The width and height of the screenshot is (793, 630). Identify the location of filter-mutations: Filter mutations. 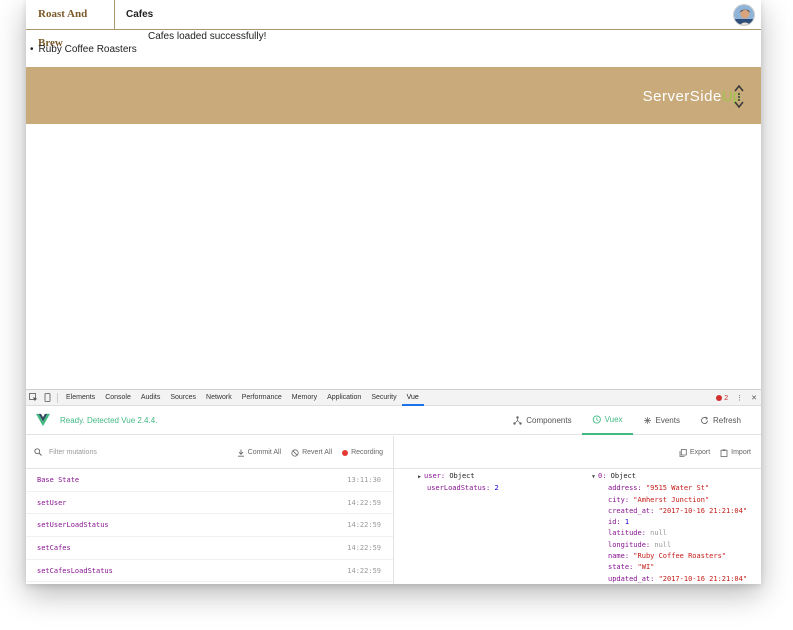
(65, 452).